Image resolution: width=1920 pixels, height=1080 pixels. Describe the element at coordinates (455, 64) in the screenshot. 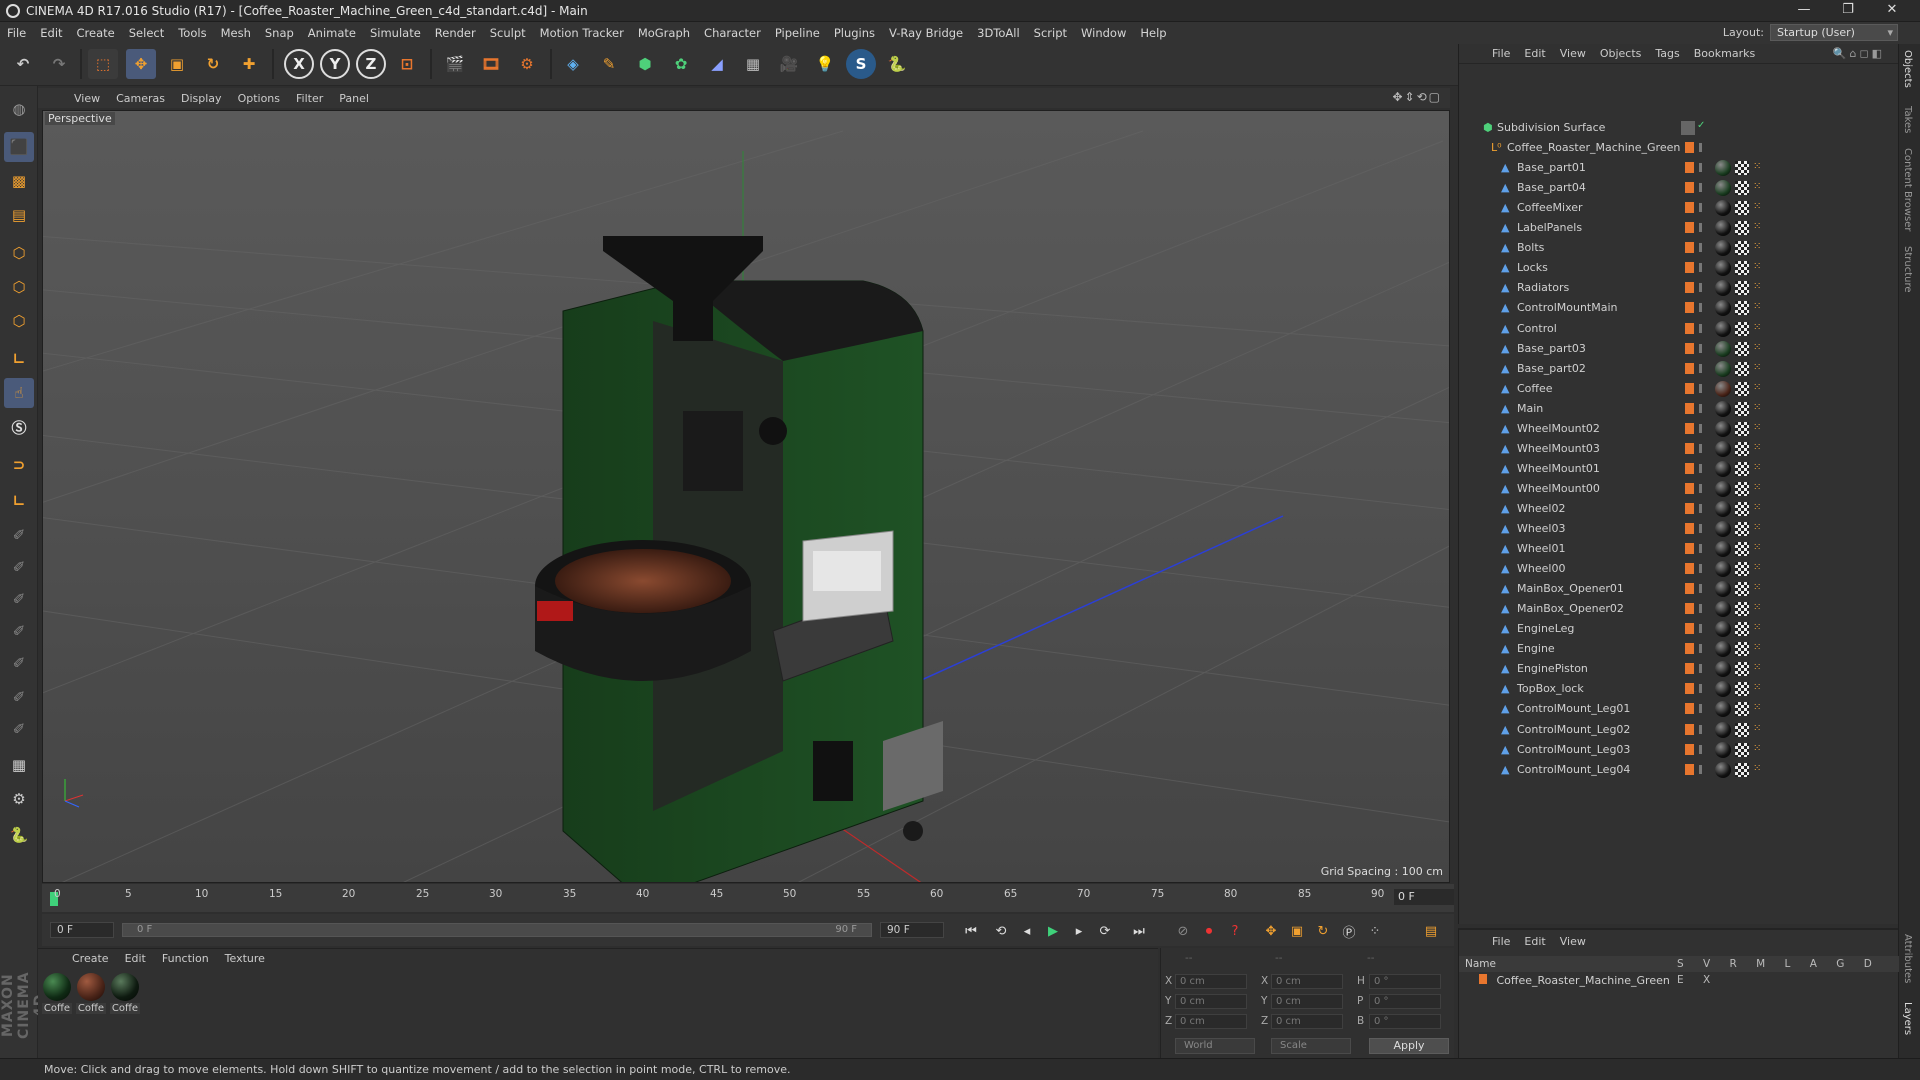

I see `render-view-icon: 🎬` at that location.